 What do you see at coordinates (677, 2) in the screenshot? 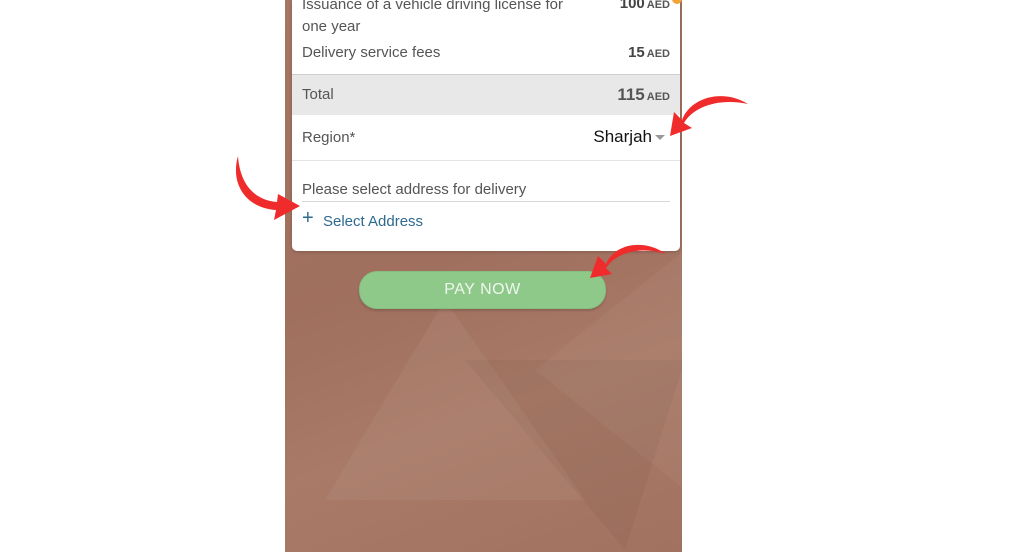
I see `orange-corner-accent` at bounding box center [677, 2].